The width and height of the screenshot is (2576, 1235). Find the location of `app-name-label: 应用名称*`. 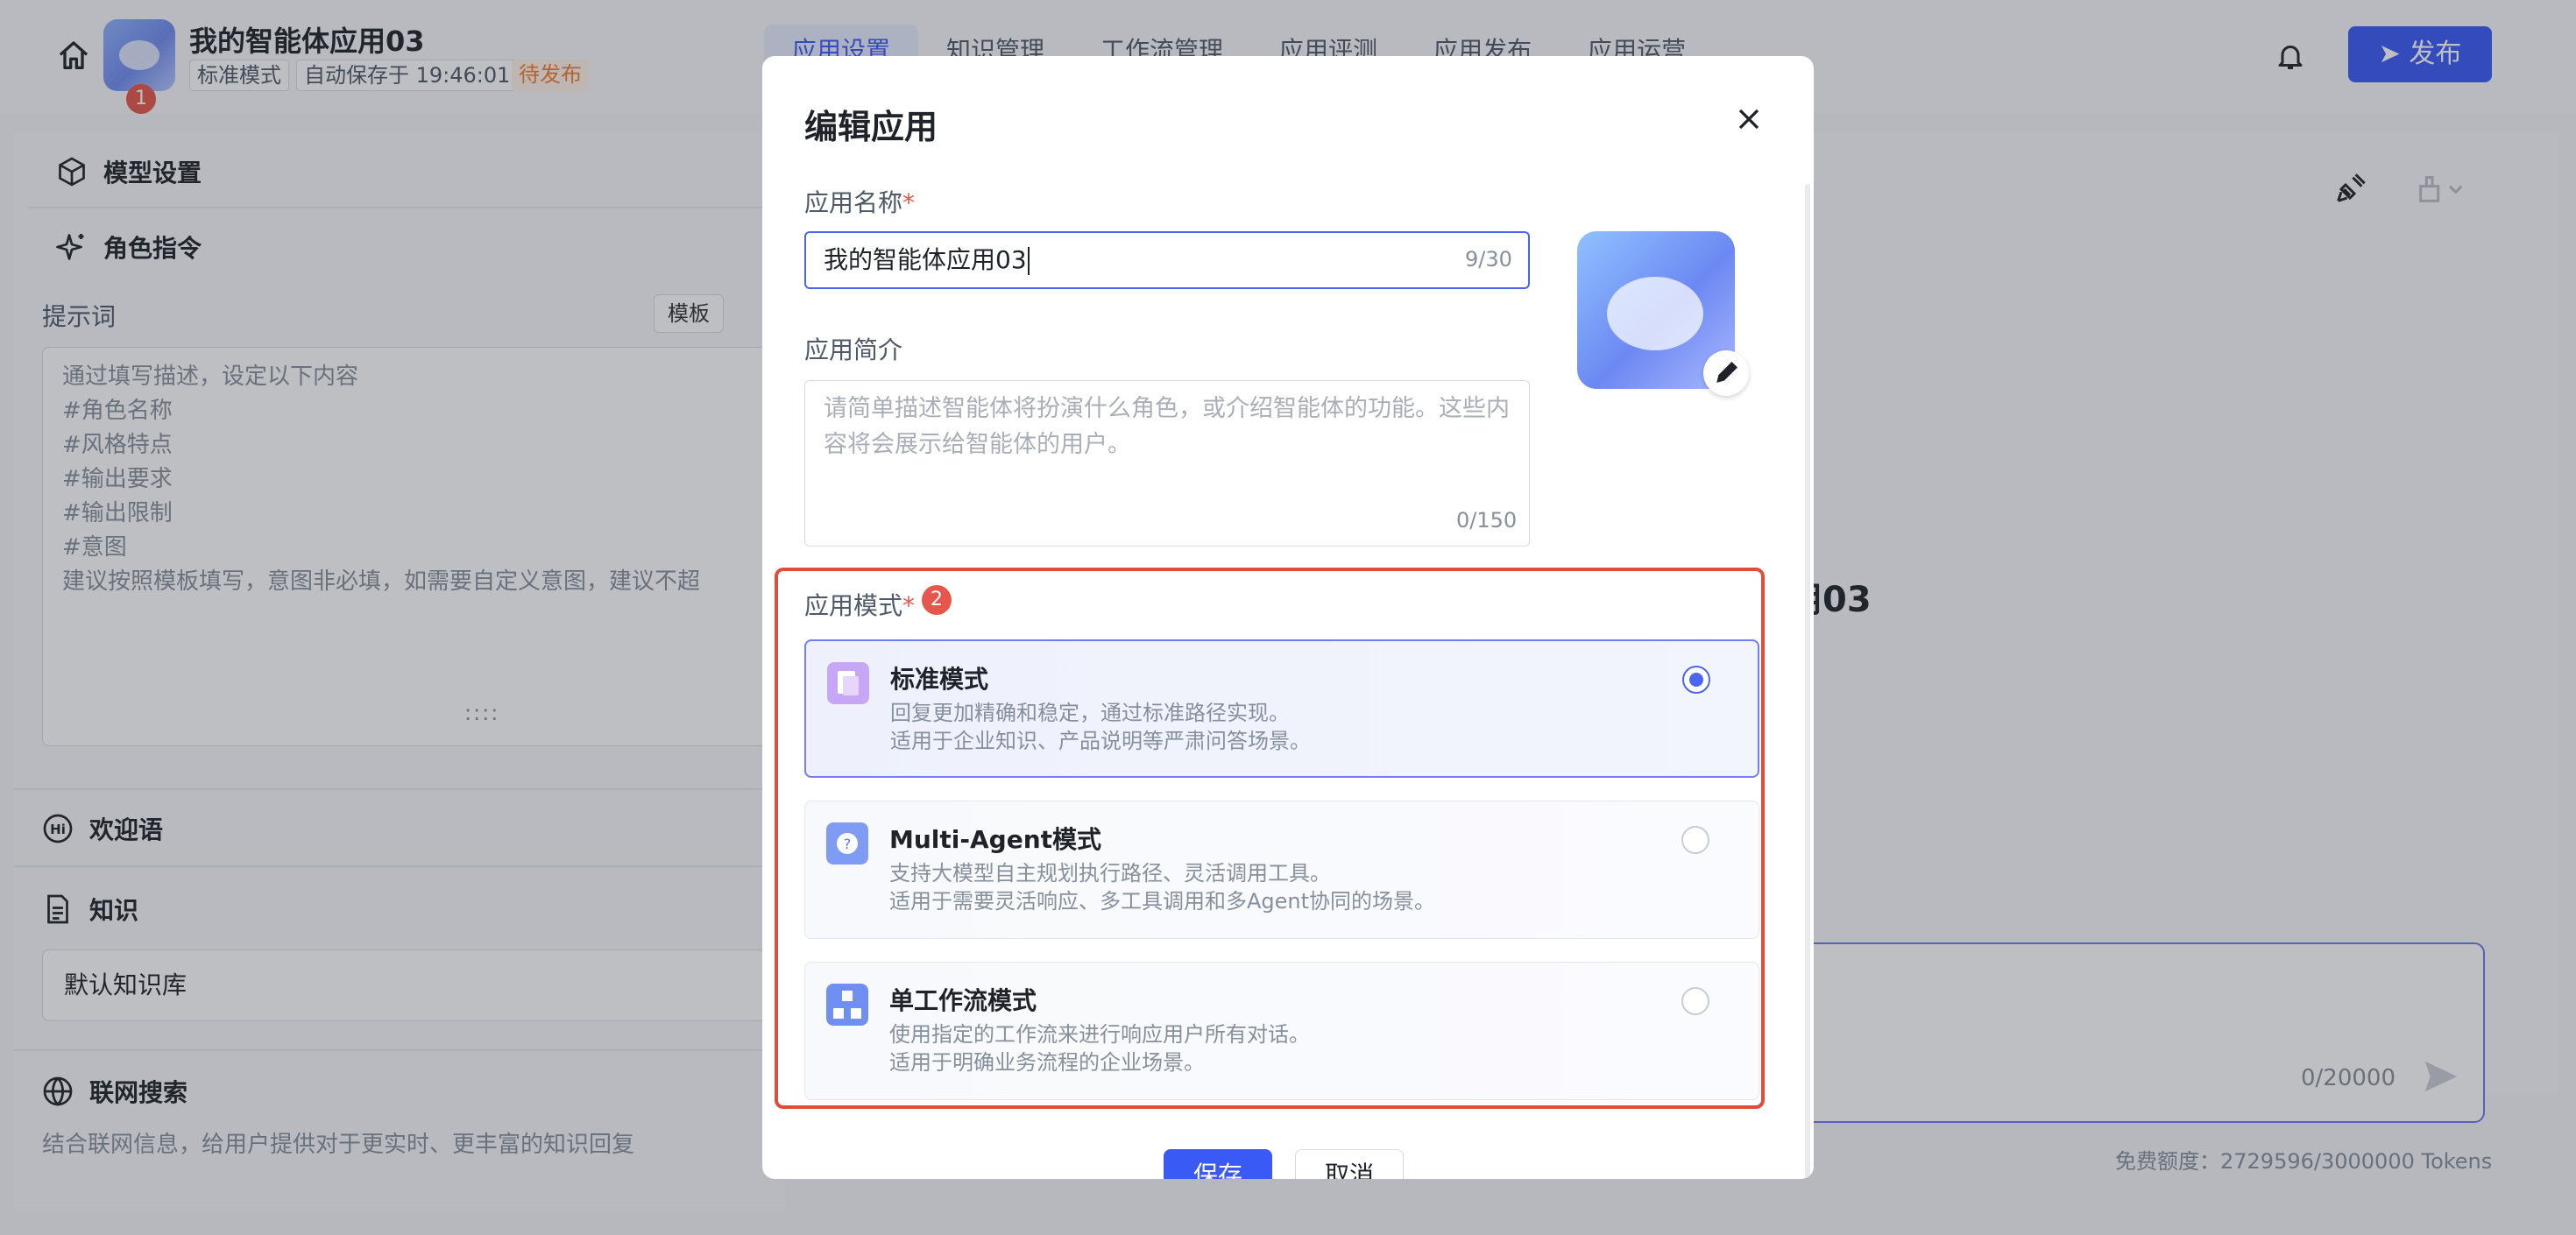

app-name-label: 应用名称* is located at coordinates (859, 201).